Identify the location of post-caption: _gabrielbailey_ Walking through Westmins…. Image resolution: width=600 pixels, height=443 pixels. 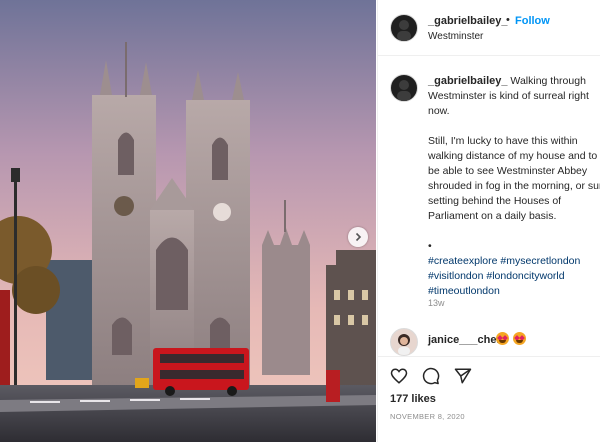
(514, 186).